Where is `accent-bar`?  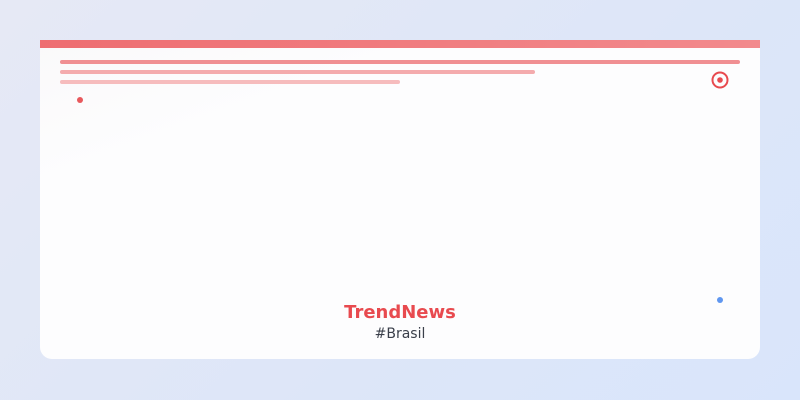
accent-bar is located at coordinates (400, 44).